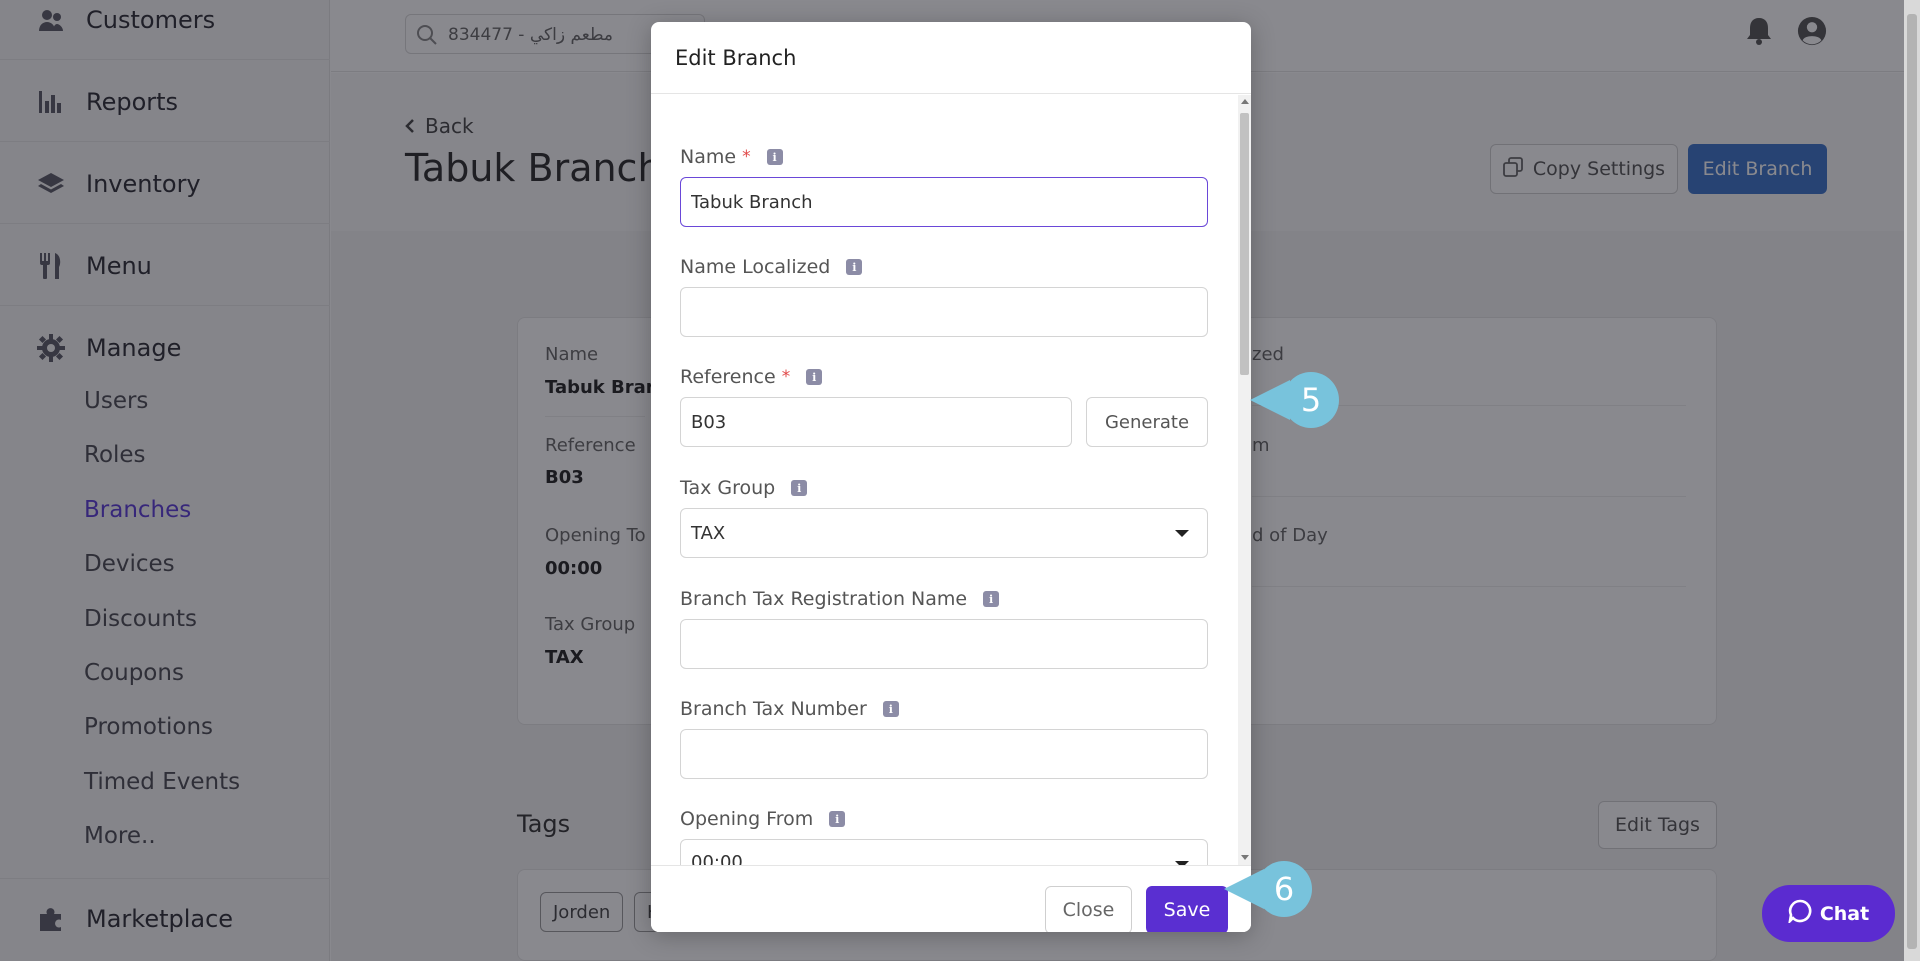 This screenshot has height=961, width=1920. I want to click on tax-number-input, so click(944, 754).